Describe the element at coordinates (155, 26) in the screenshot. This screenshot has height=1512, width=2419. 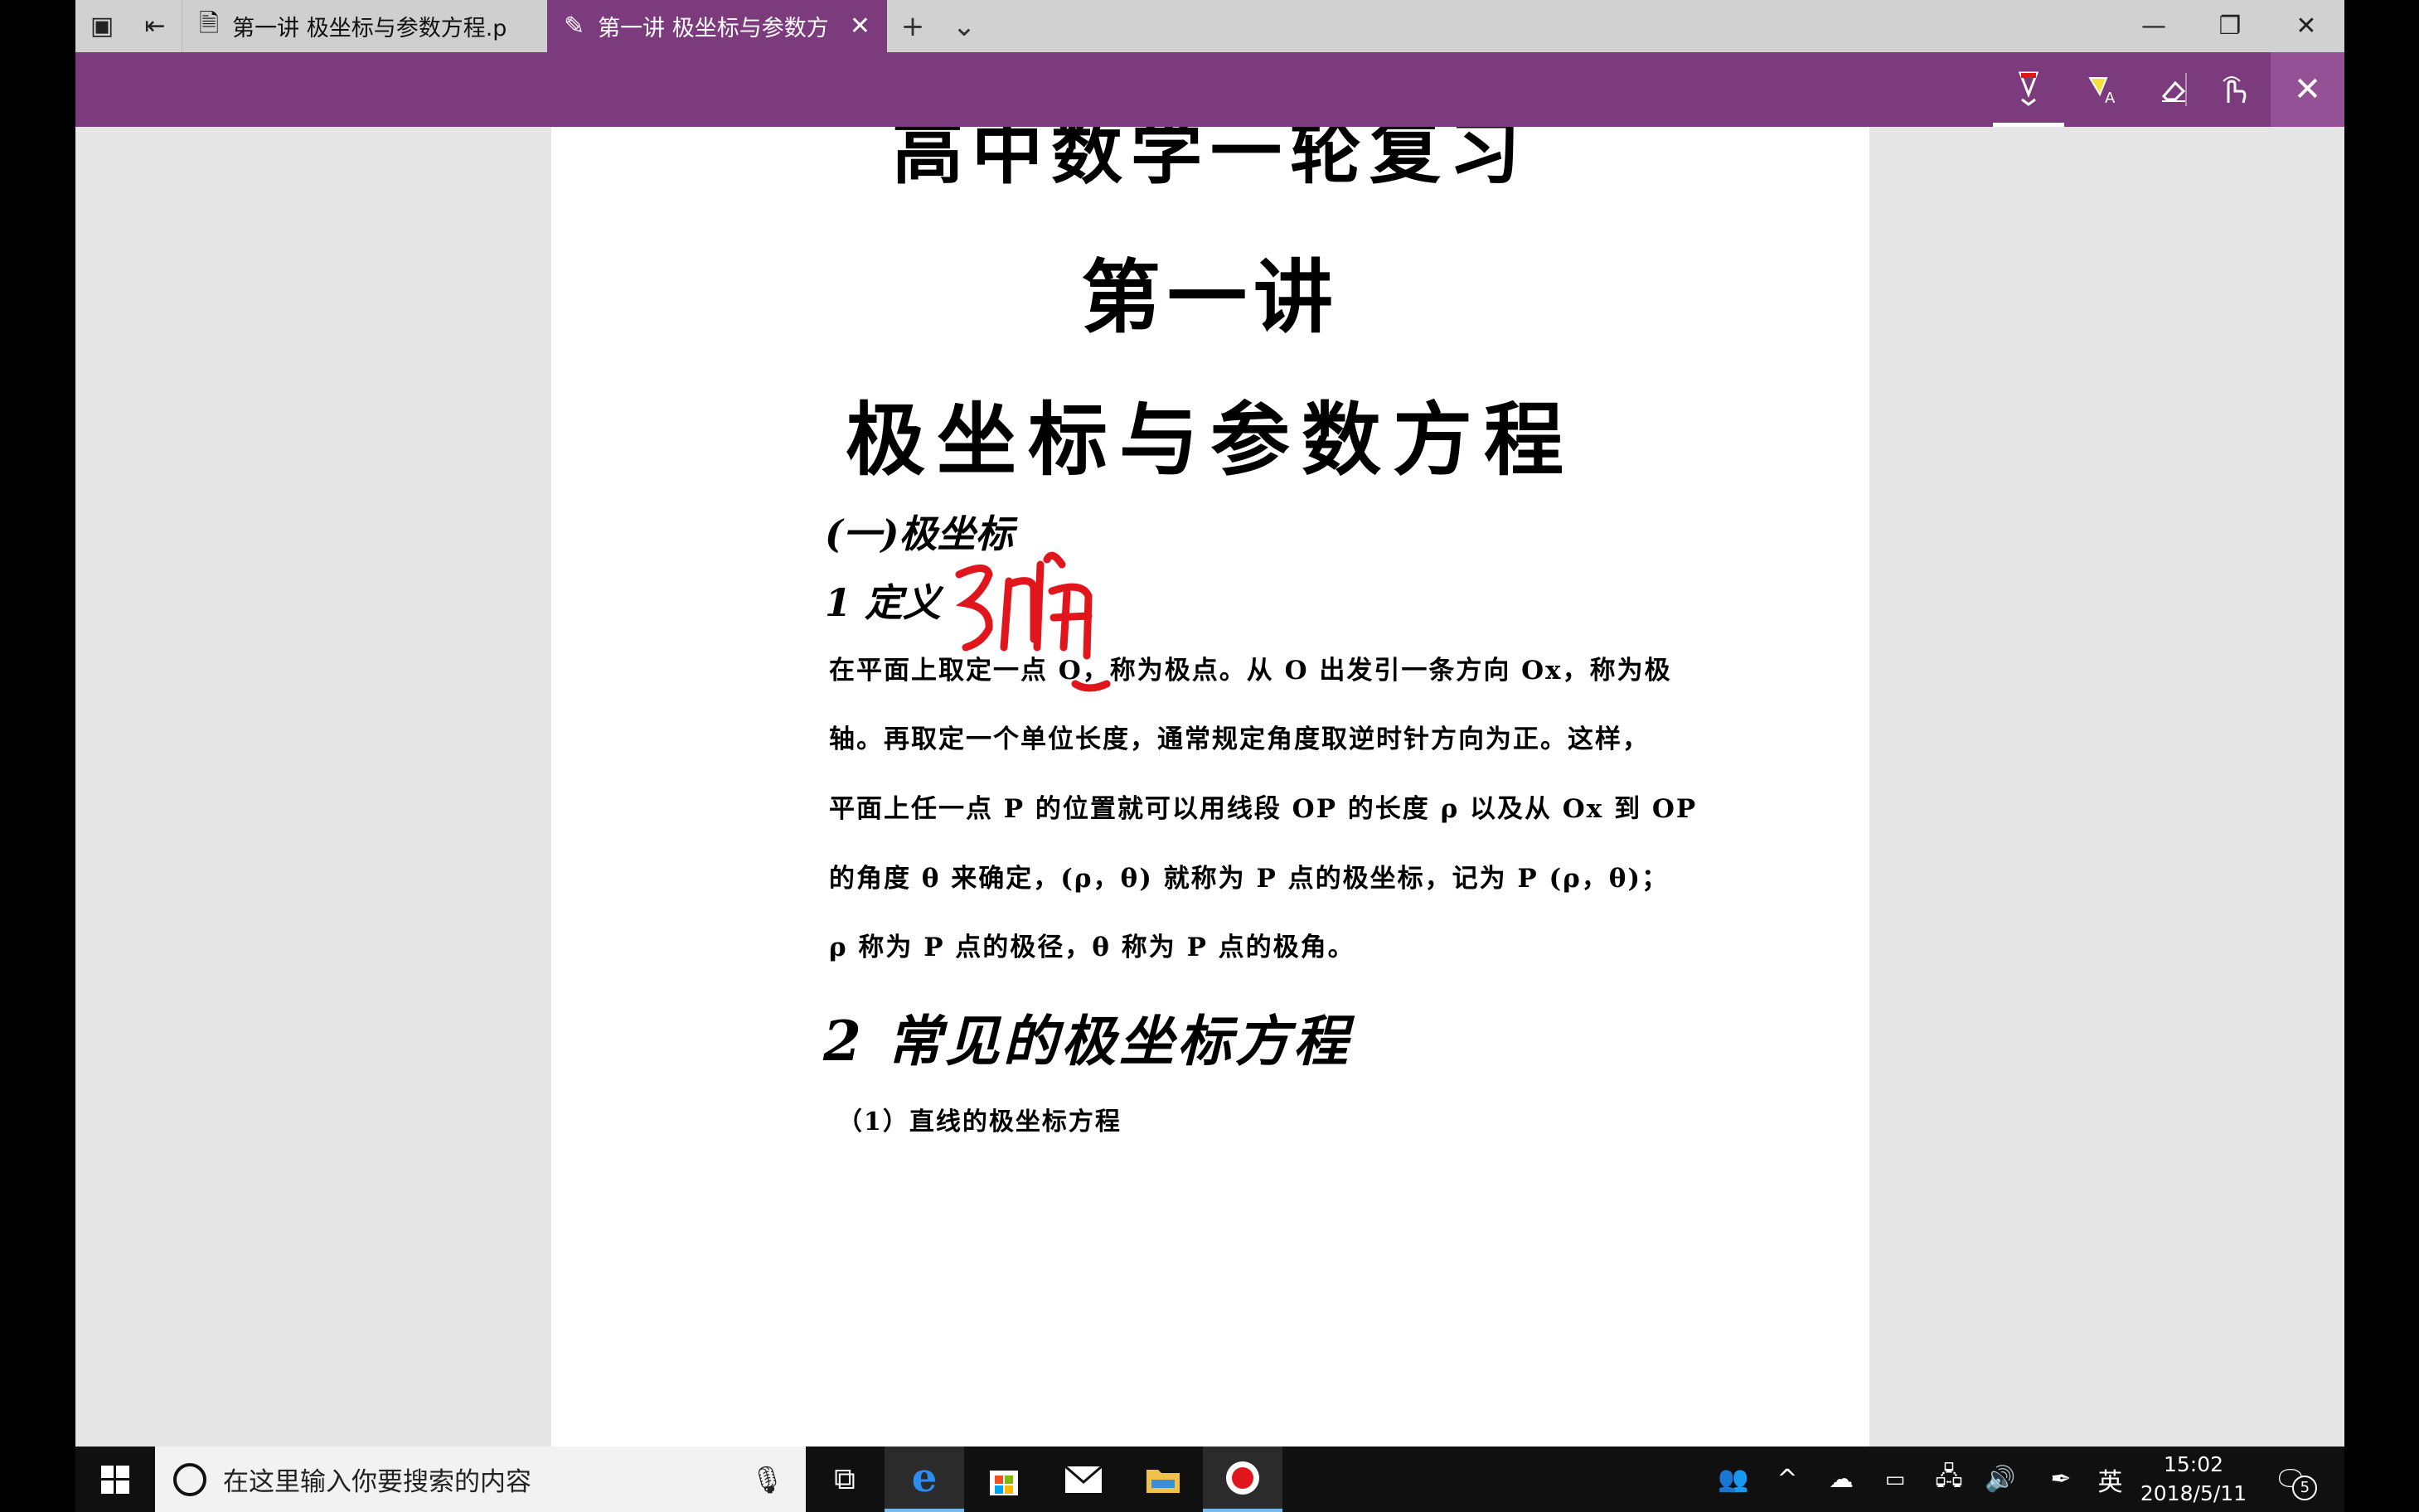
I see `set-aside-tabs-icon: ⇤` at that location.